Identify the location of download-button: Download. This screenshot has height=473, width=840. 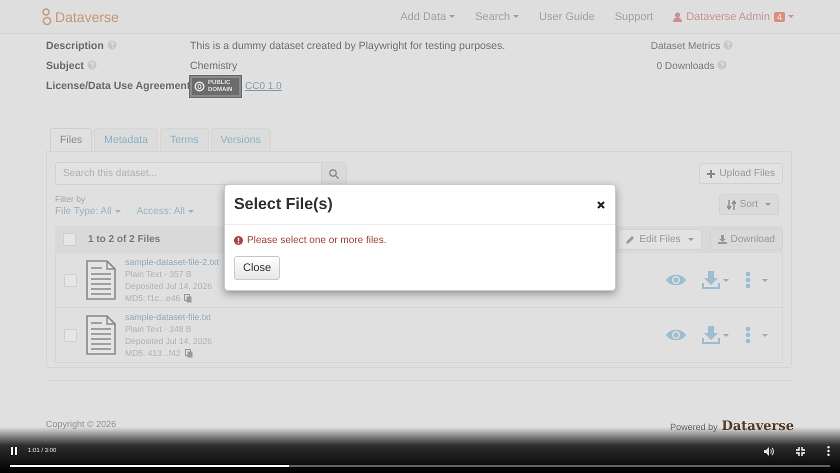
(746, 239).